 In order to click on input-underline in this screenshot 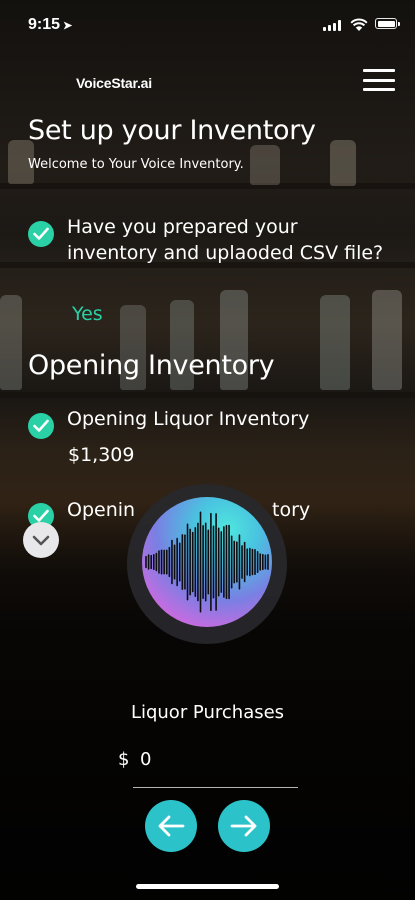, I will do `click(215, 787)`.